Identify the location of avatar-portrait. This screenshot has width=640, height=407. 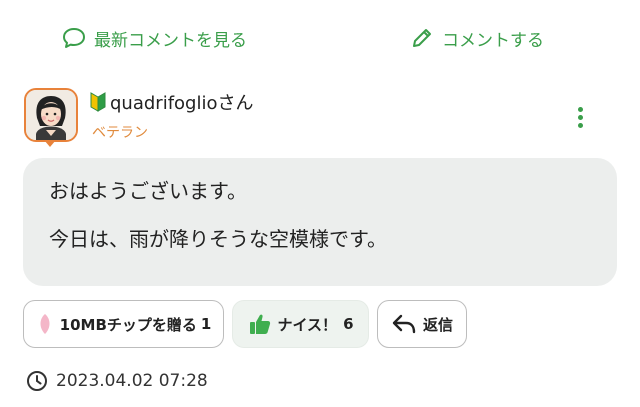
(51, 115).